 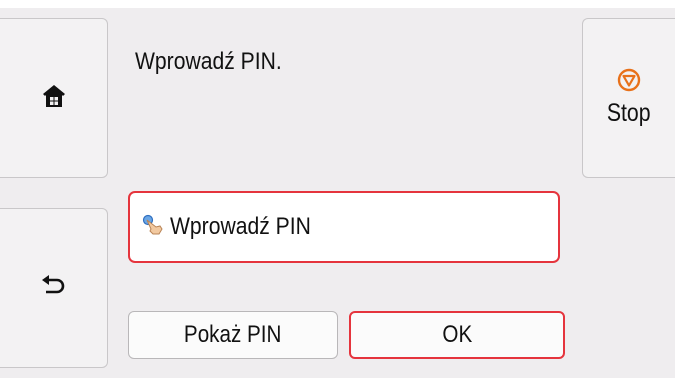 I want to click on tap-hand-icon, so click(x=153, y=227).